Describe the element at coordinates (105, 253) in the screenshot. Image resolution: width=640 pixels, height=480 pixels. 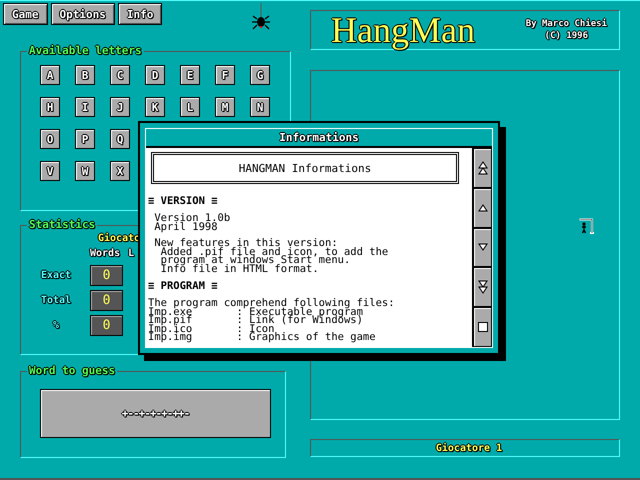
I see `column-header: Words` at that location.